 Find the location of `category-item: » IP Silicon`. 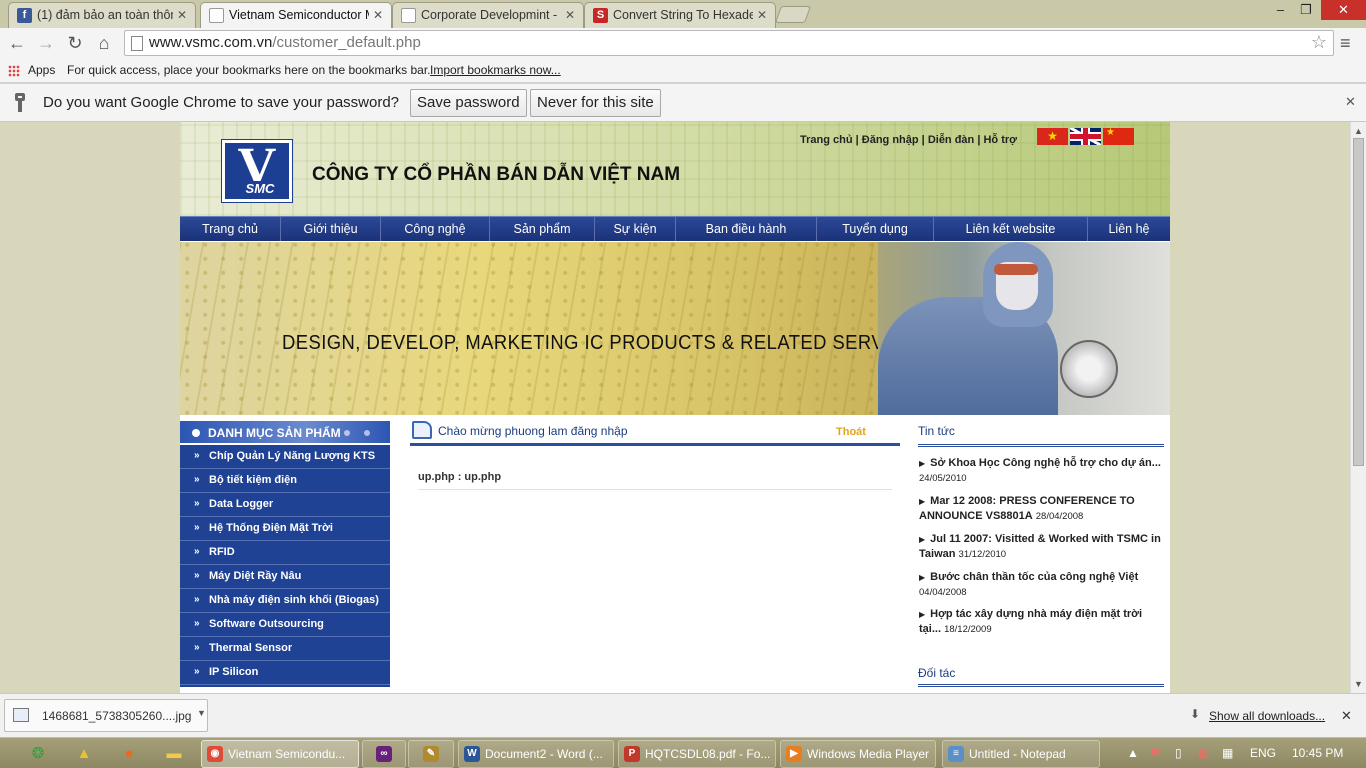

category-item: » IP Silicon is located at coordinates (285, 673).